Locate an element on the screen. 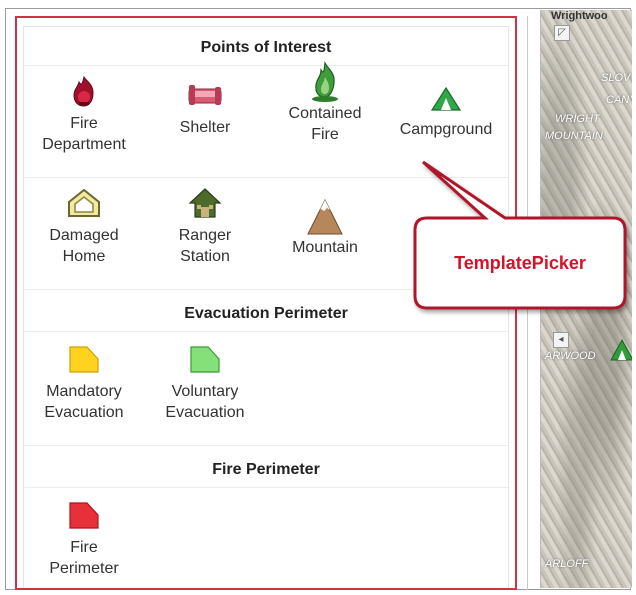  template-mandatory-evacuation: Mandatory Evacuation is located at coordinates (84, 383).